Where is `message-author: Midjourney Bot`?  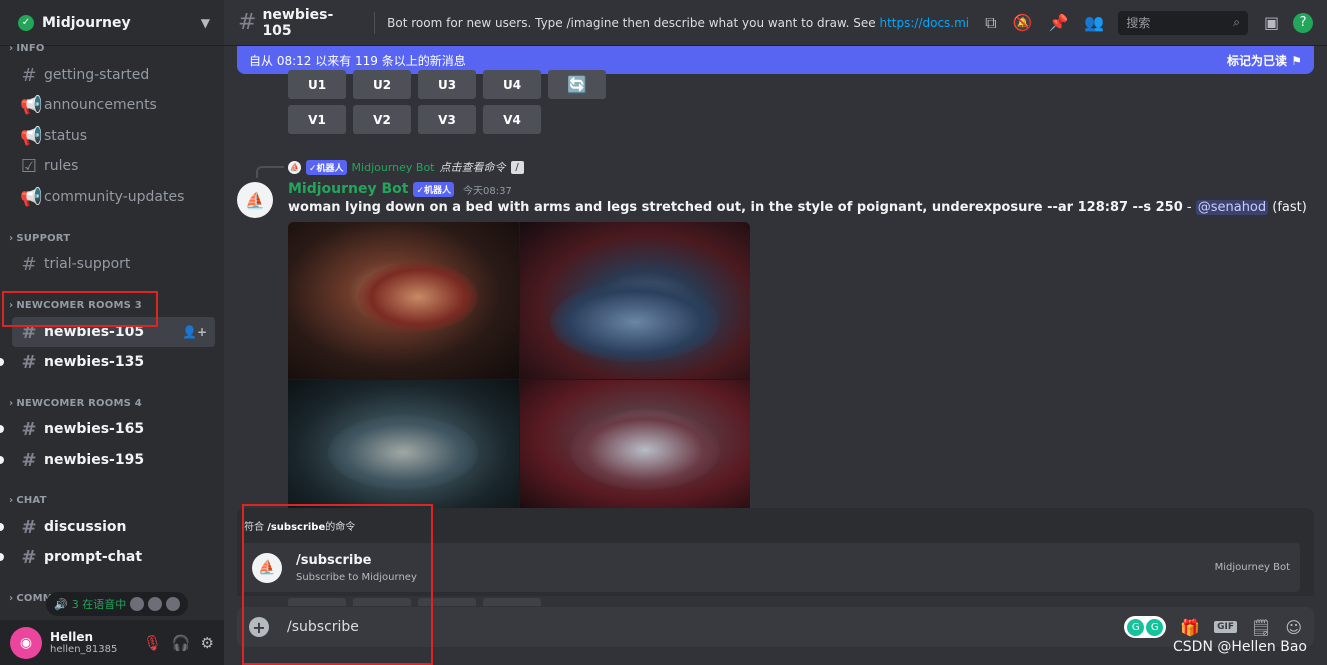
message-author: Midjourney Bot is located at coordinates (348, 189).